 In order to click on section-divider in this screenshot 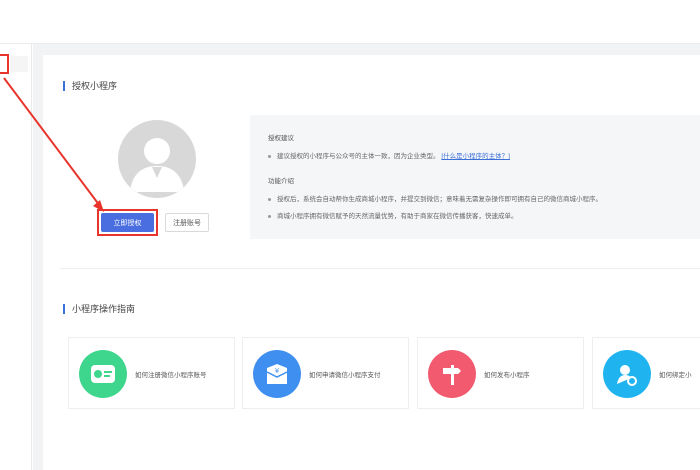, I will do `click(380, 268)`.